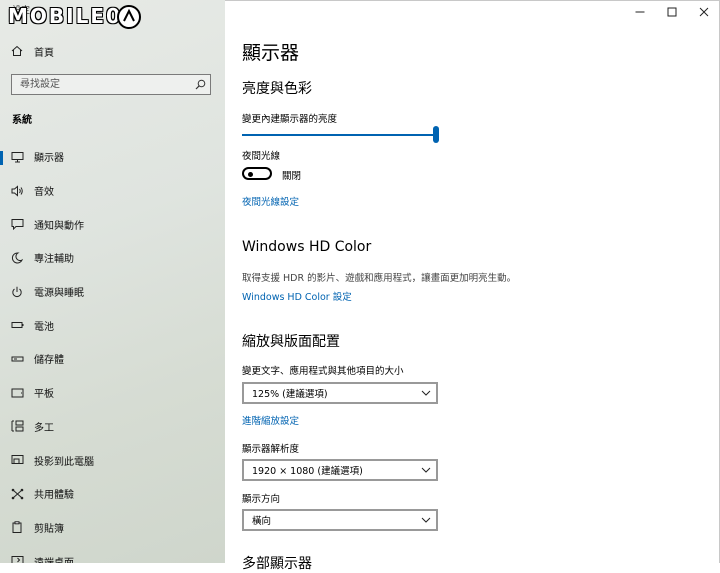 This screenshot has height=573, width=720. What do you see at coordinates (436, 134) in the screenshot?
I see `slider-thumb` at bounding box center [436, 134].